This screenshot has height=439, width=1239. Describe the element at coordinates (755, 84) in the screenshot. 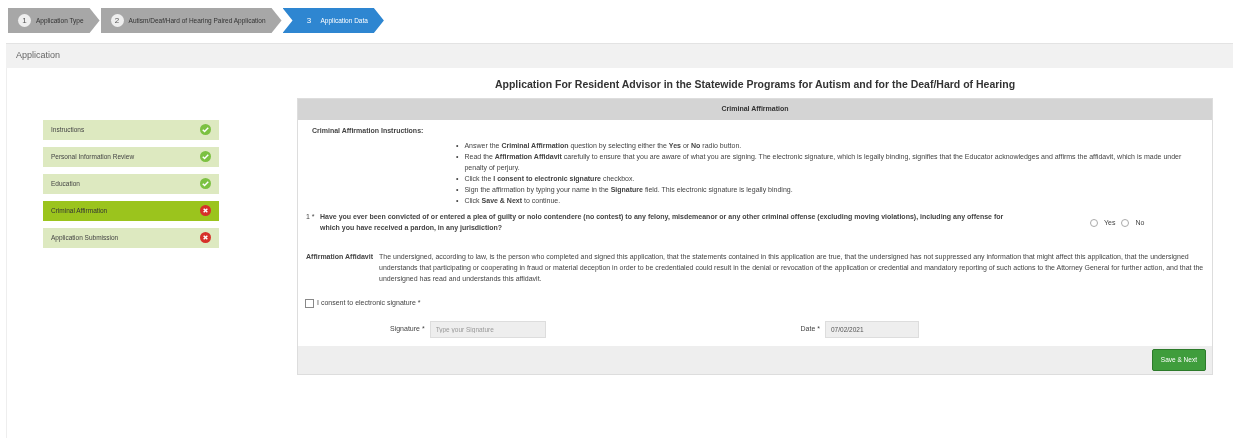

I see `page-title: Application For Resident Advisor in the Statewide Programs for Autism and for the Deaf/Hard of Hearing` at that location.